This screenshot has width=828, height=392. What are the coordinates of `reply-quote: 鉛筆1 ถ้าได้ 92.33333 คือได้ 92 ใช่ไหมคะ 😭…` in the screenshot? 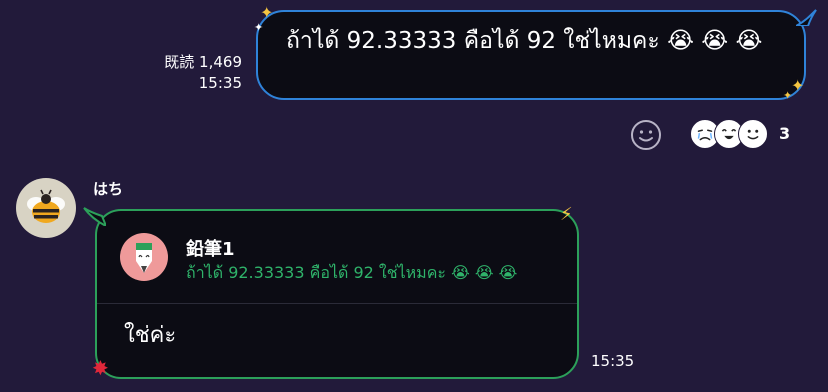 It's located at (337, 257).